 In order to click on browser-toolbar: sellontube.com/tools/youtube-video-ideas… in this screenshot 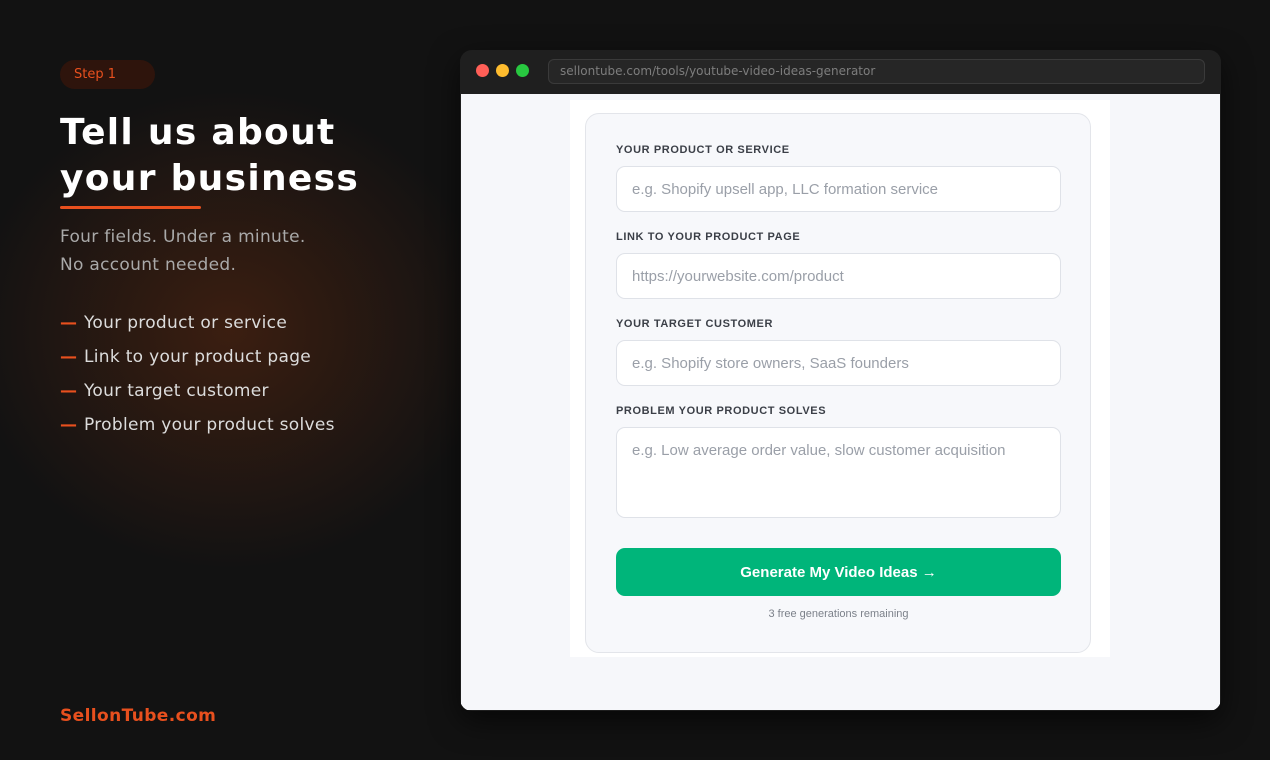, I will do `click(840, 72)`.